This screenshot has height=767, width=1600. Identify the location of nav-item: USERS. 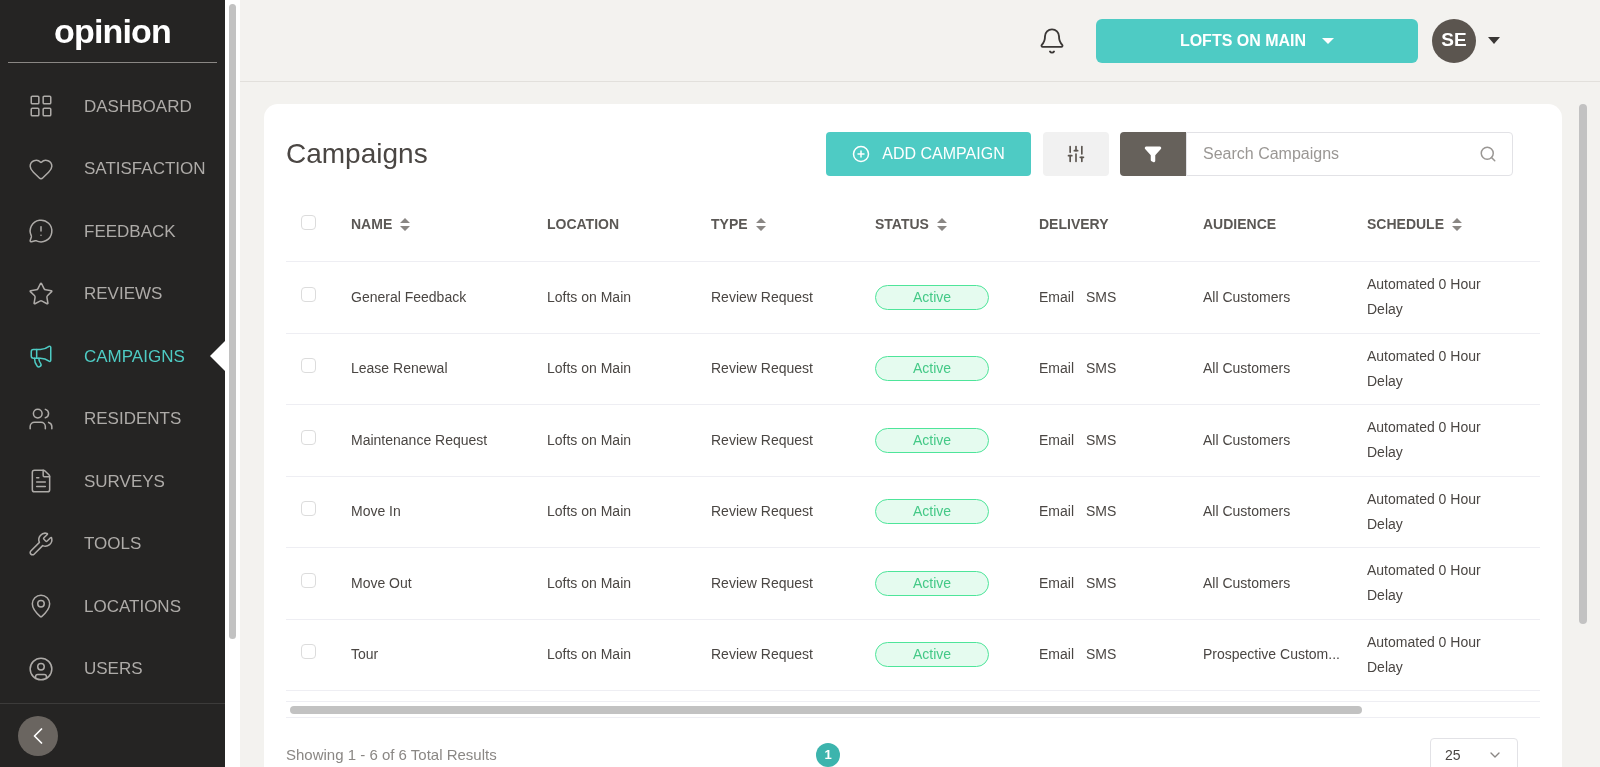
(112, 668).